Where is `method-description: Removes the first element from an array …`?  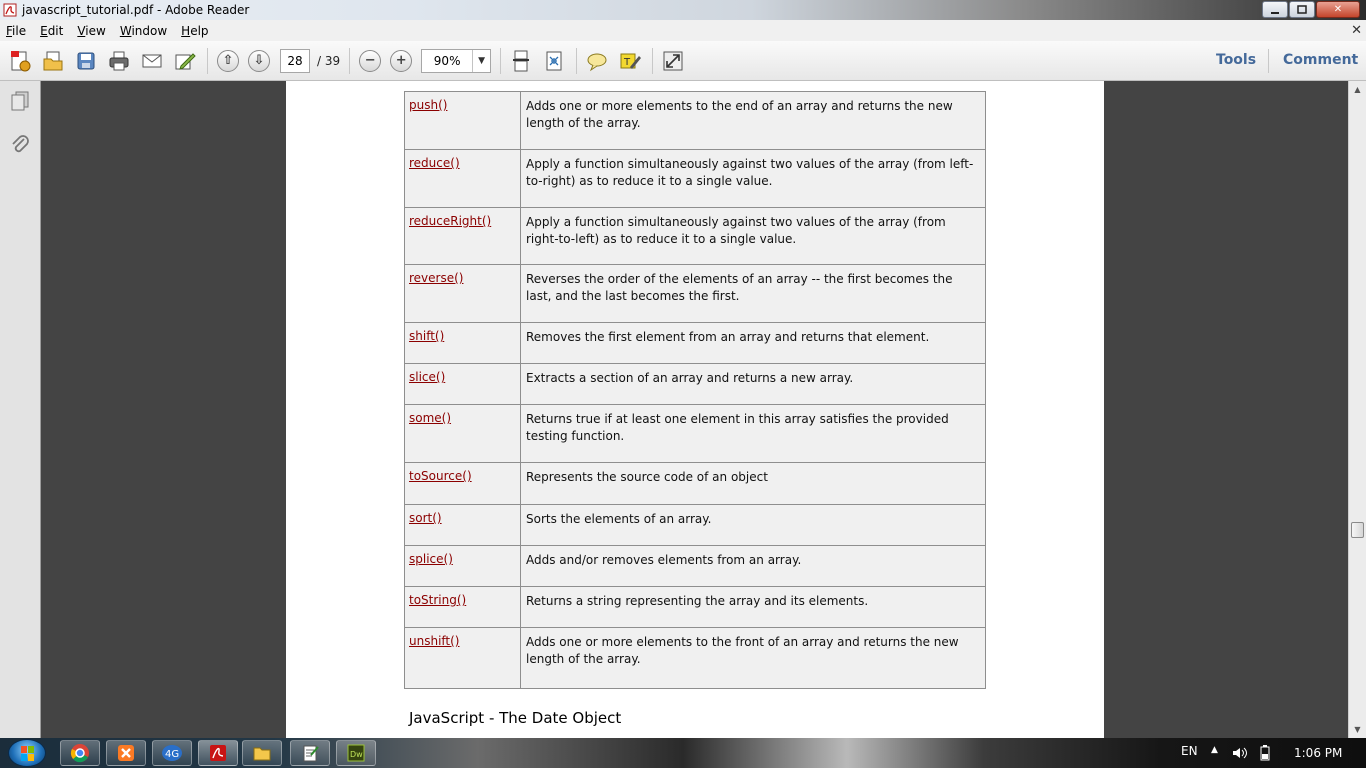 method-description: Removes the first element from an array … is located at coordinates (728, 337).